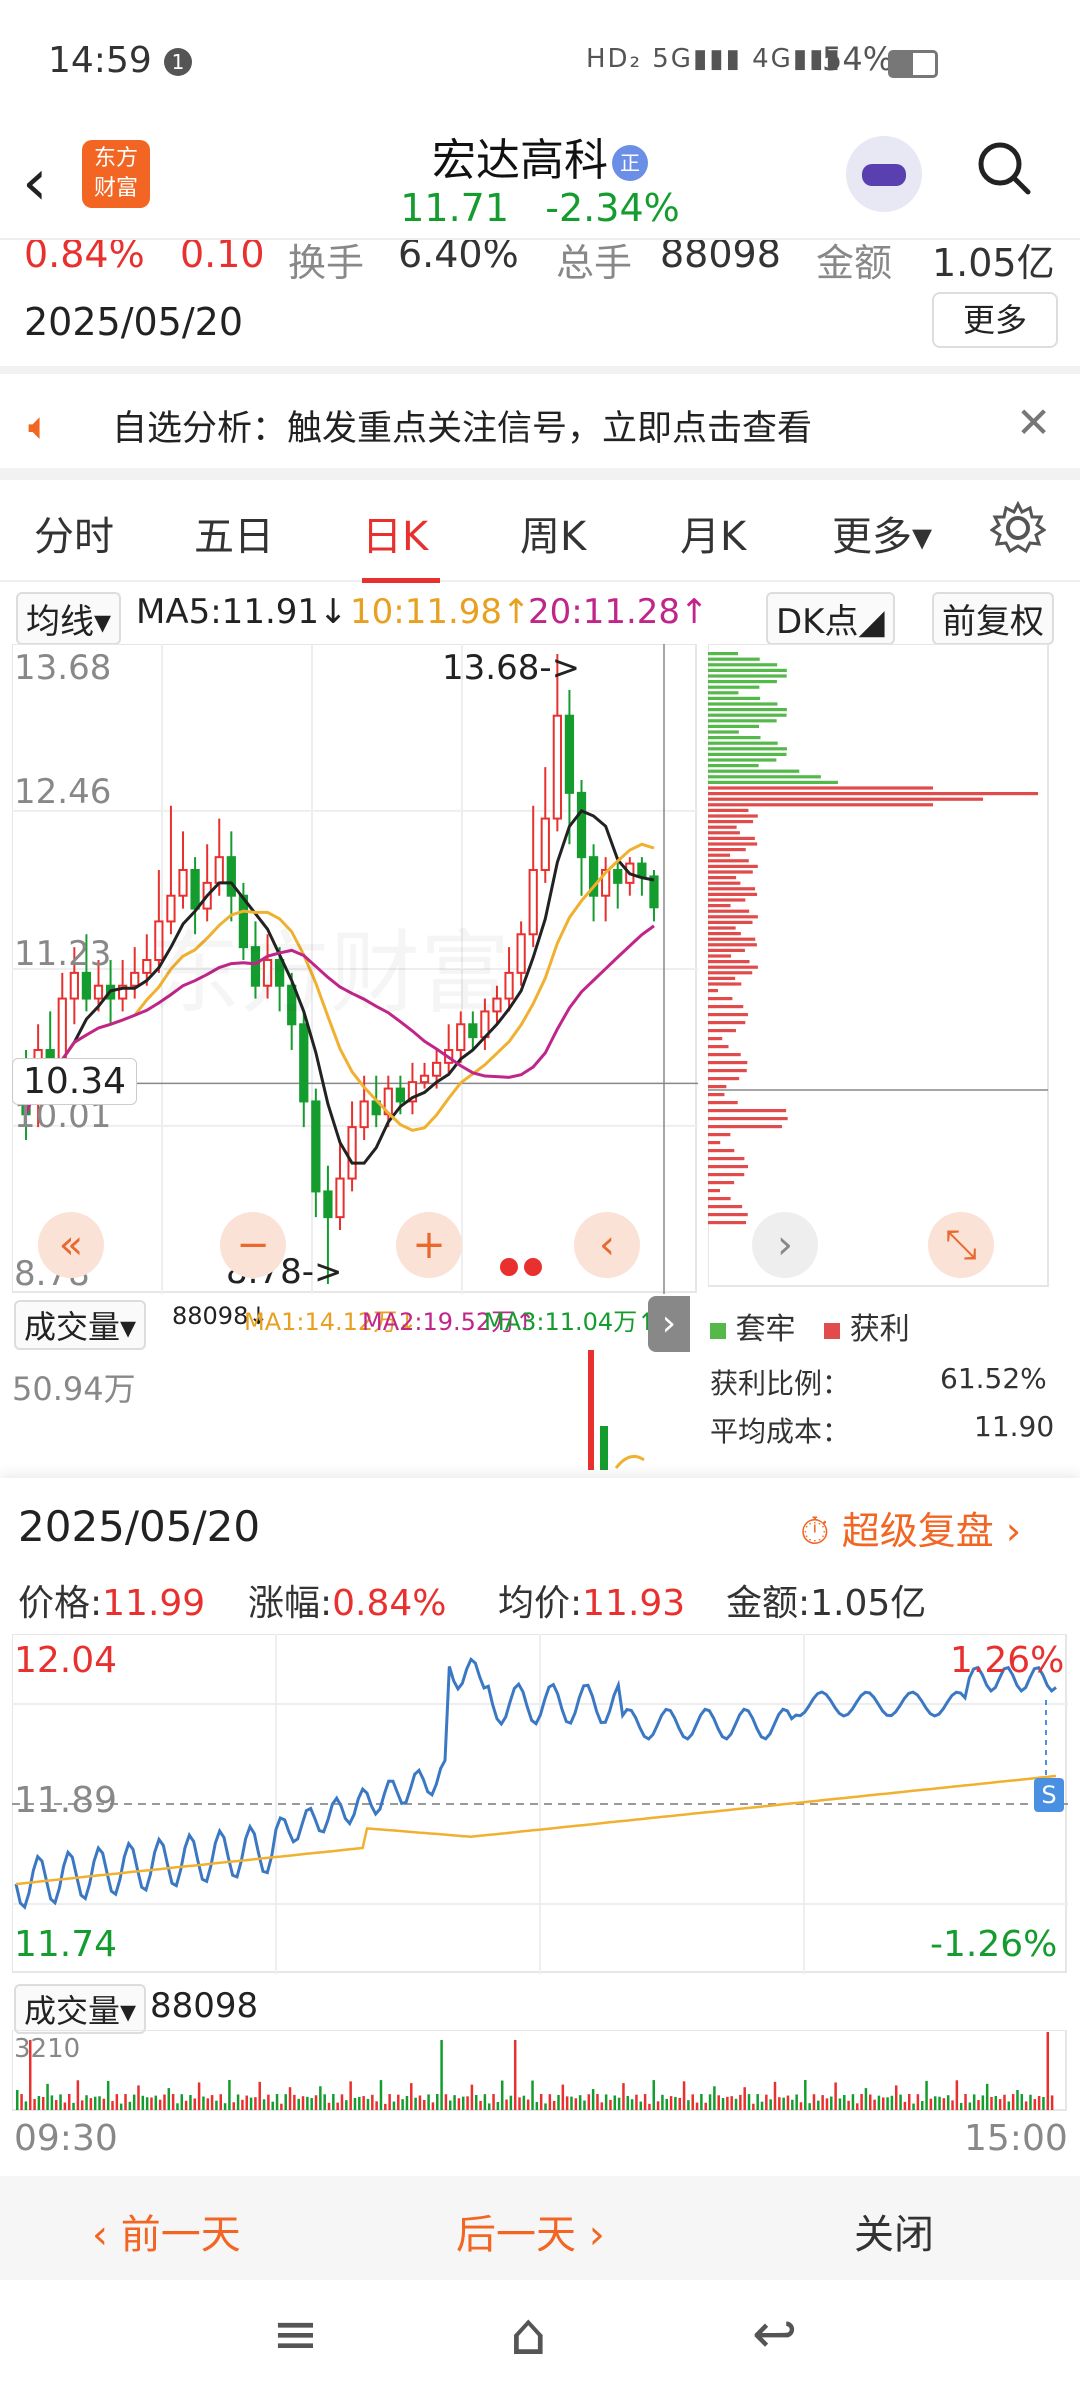  Describe the element at coordinates (1018, 528) in the screenshot. I see `gear-icon` at that location.